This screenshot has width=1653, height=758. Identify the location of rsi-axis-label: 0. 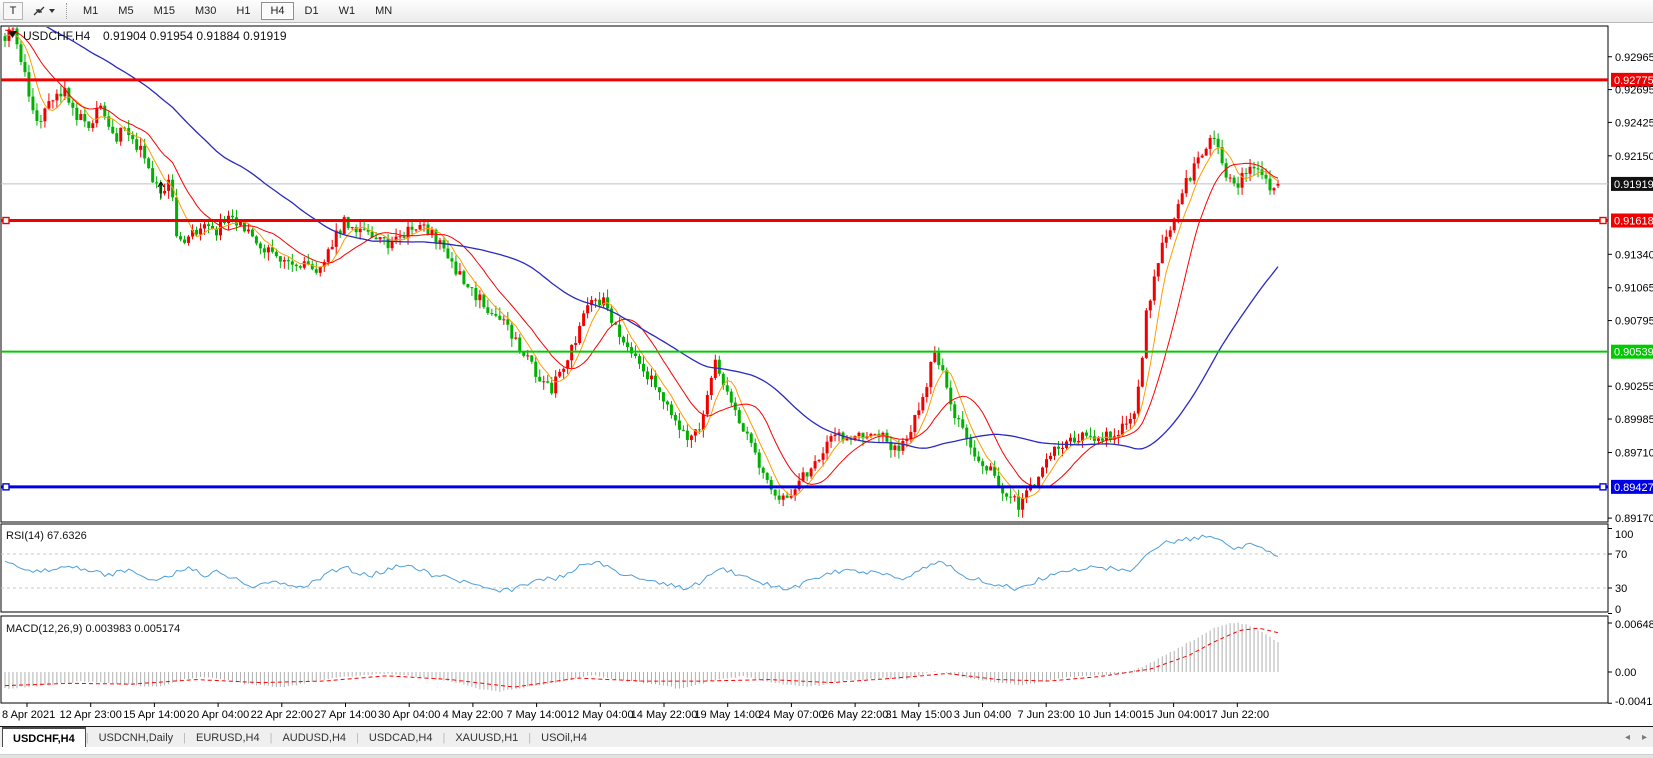
(1618, 610).